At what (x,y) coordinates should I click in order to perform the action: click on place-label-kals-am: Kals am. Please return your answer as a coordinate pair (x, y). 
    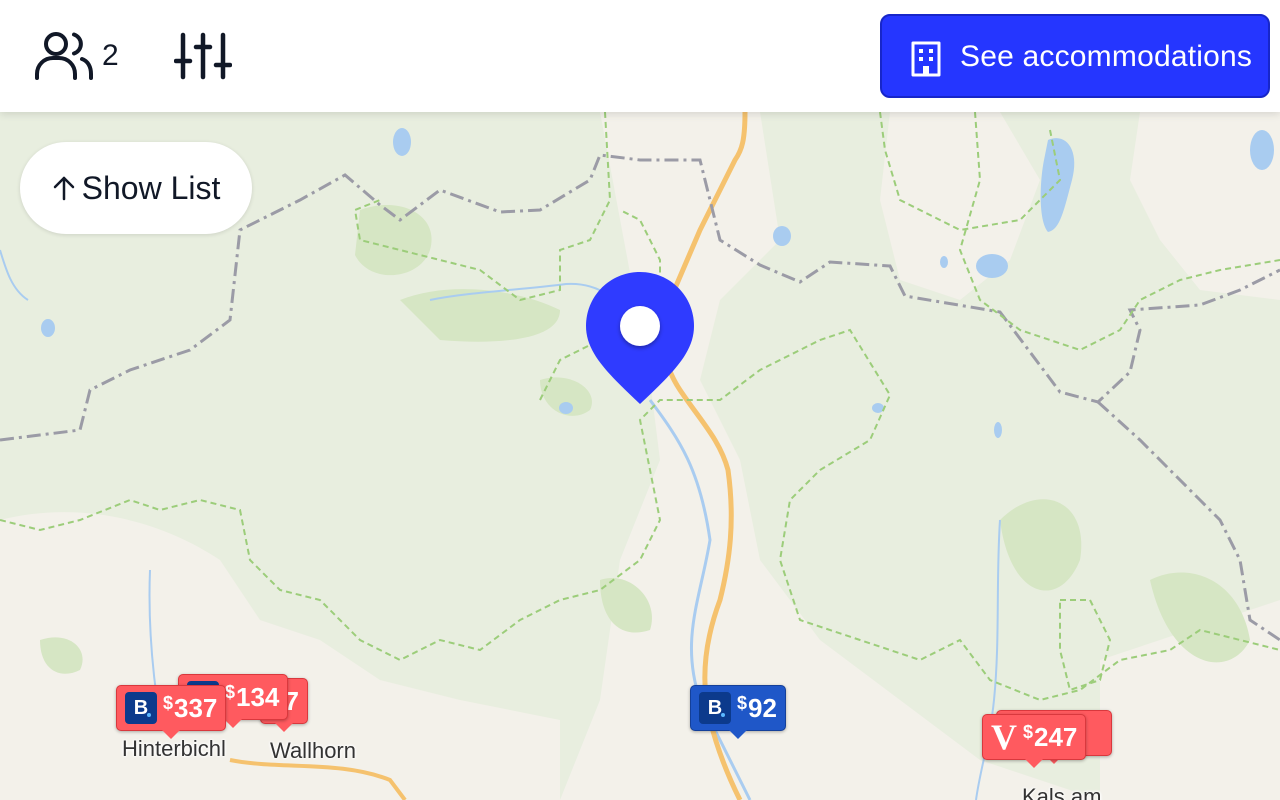
    Looking at the image, I should click on (1062, 792).